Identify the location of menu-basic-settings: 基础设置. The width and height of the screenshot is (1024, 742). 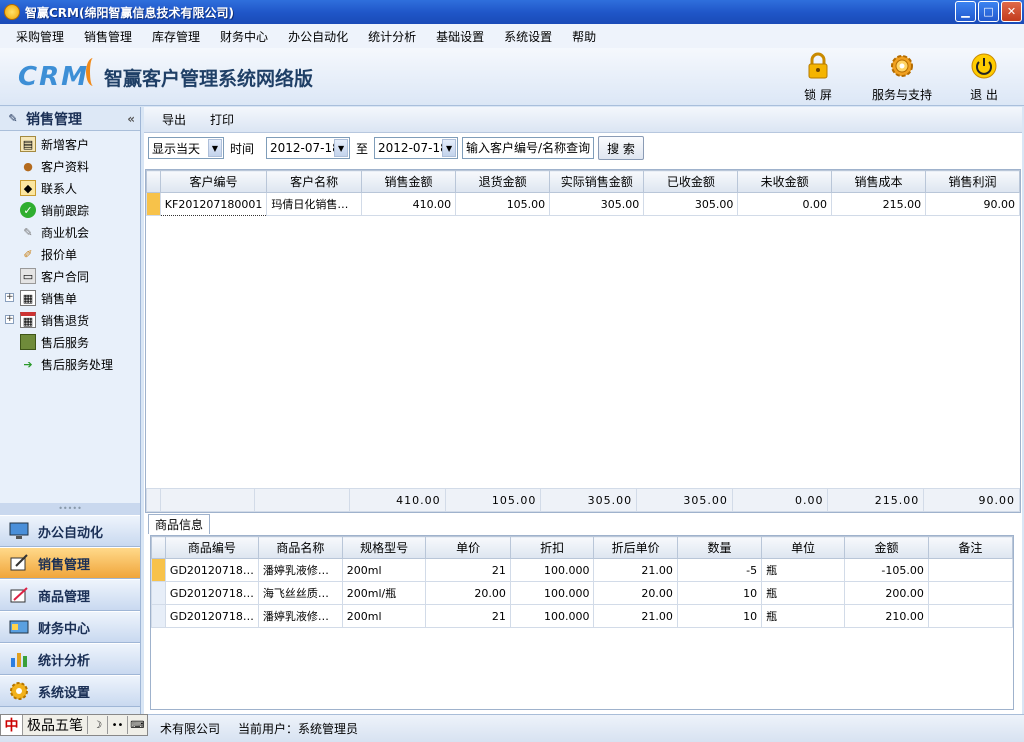
(460, 36).